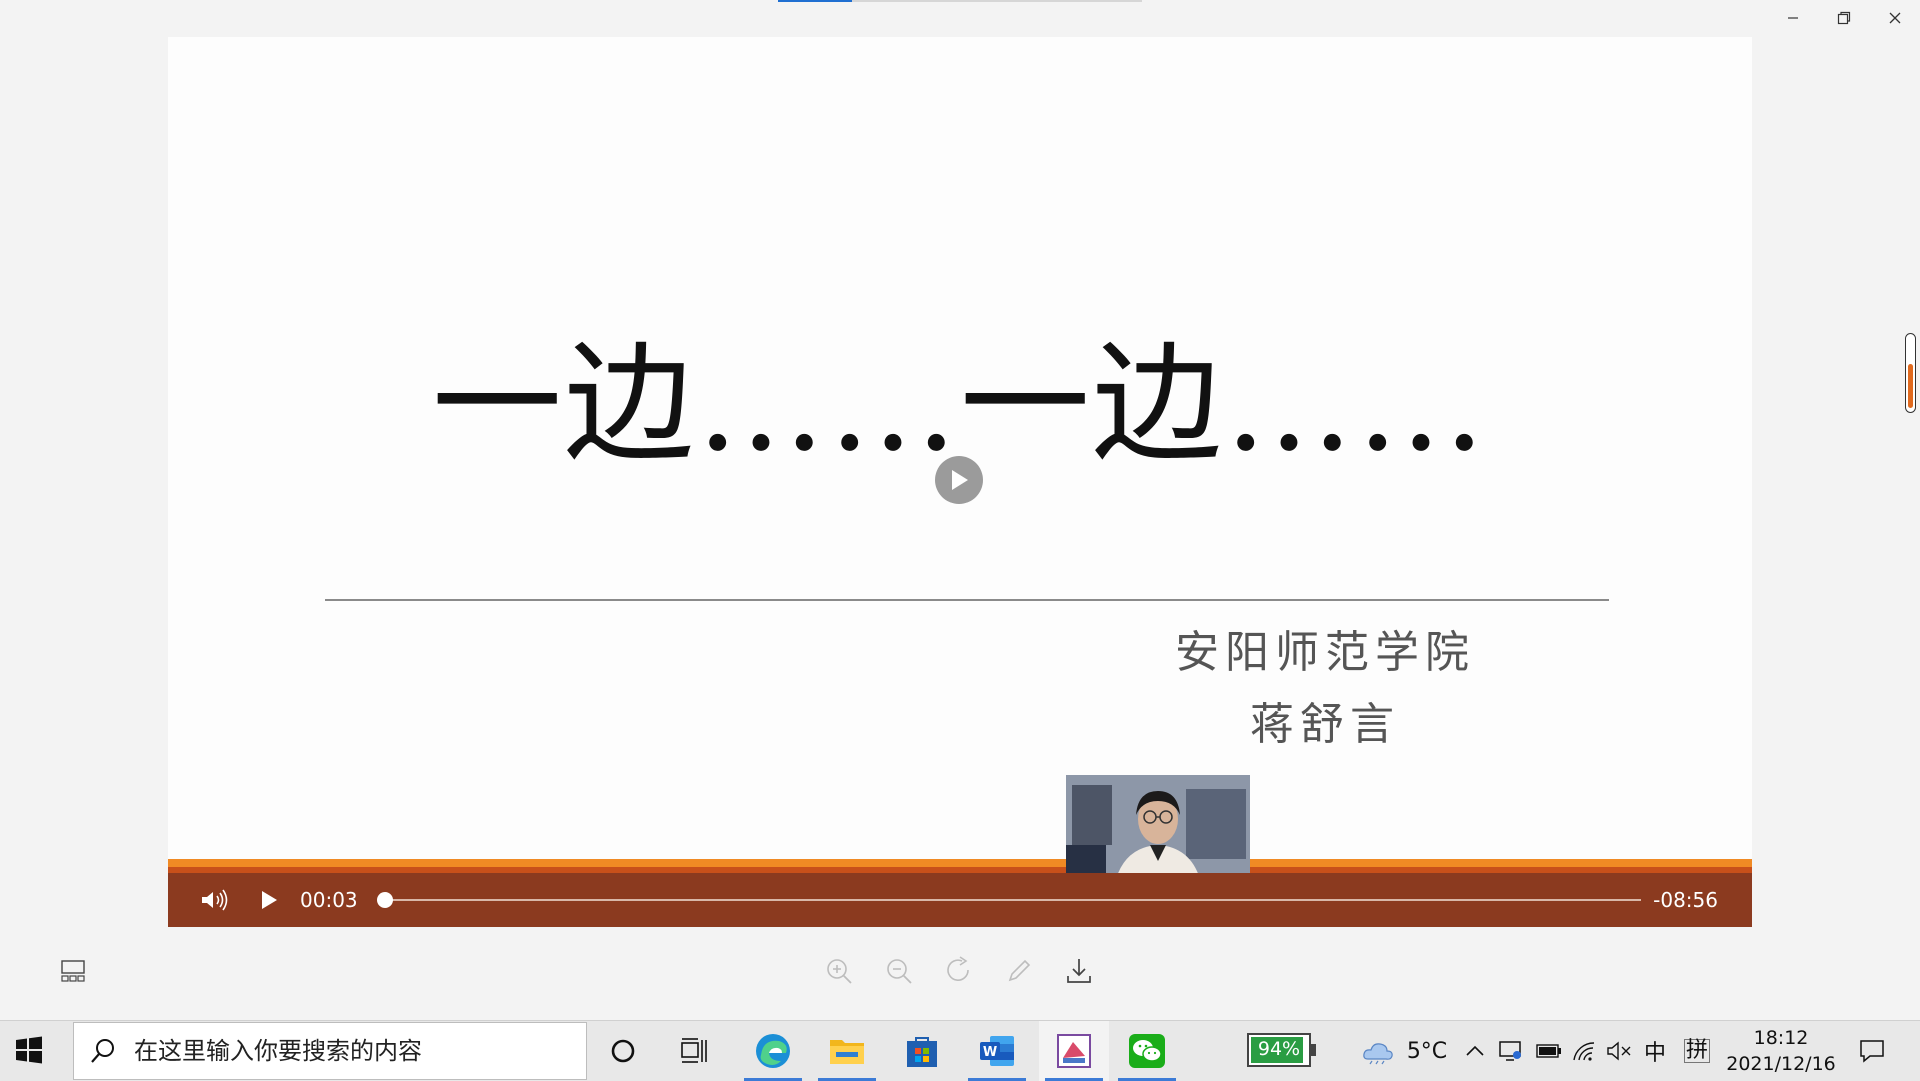 This screenshot has width=1920, height=1081. I want to click on restore-icon, so click(1843, 18).